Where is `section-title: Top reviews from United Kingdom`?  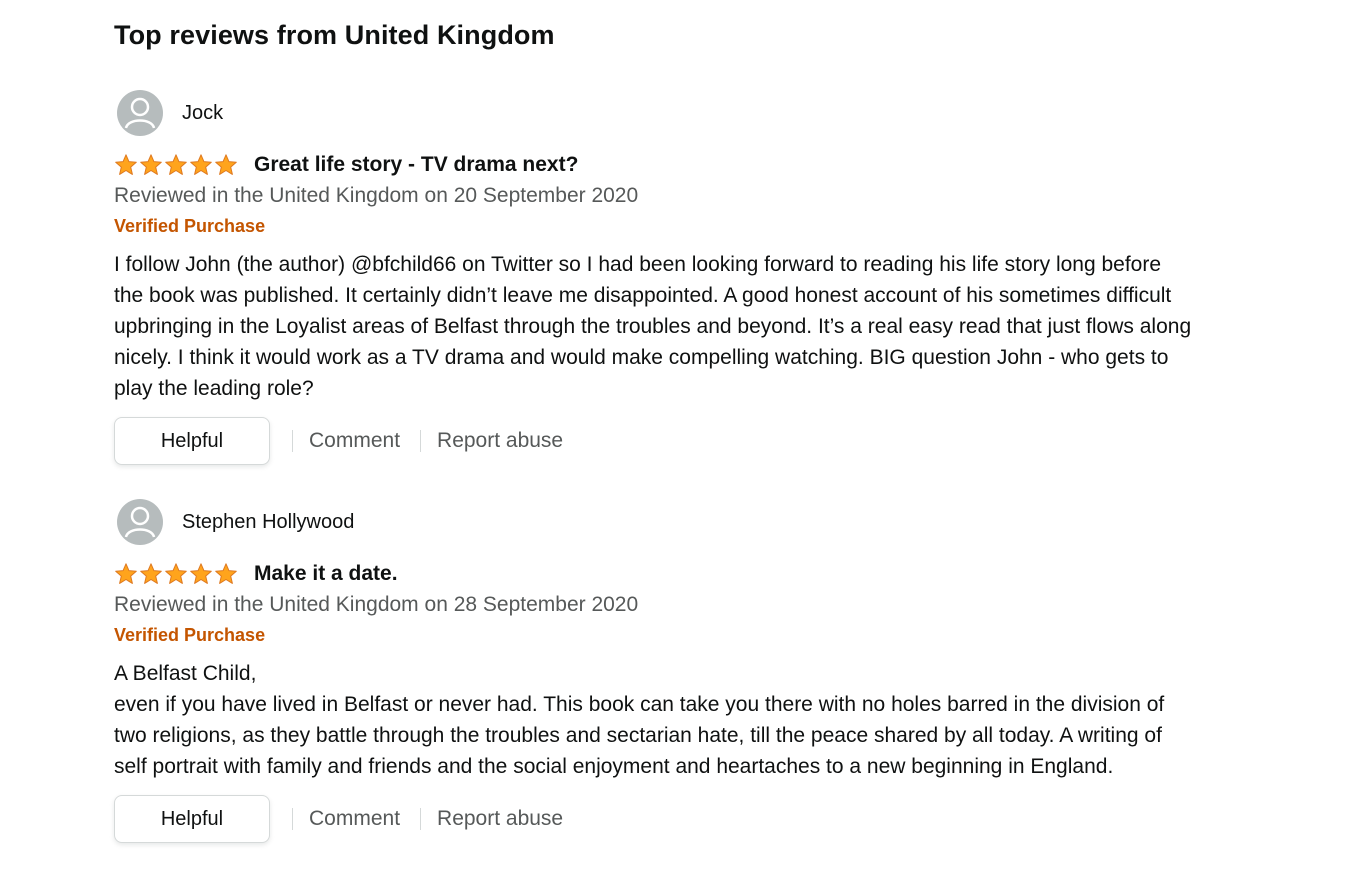
section-title: Top reviews from United Kingdom is located at coordinates (334, 35).